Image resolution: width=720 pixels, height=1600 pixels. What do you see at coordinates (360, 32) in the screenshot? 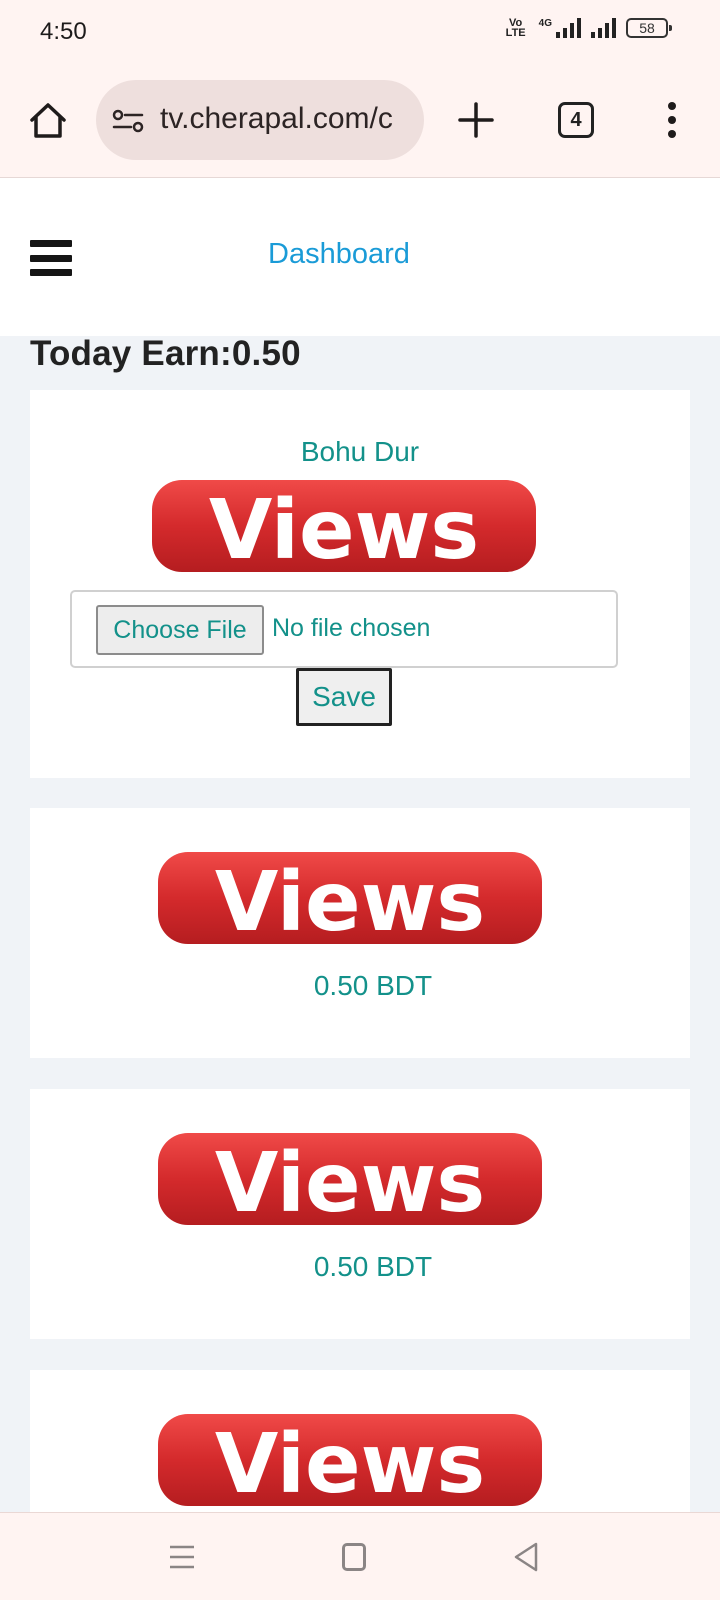
I see `status-bar: 4:50 Vo LTE 4G 58` at bounding box center [360, 32].